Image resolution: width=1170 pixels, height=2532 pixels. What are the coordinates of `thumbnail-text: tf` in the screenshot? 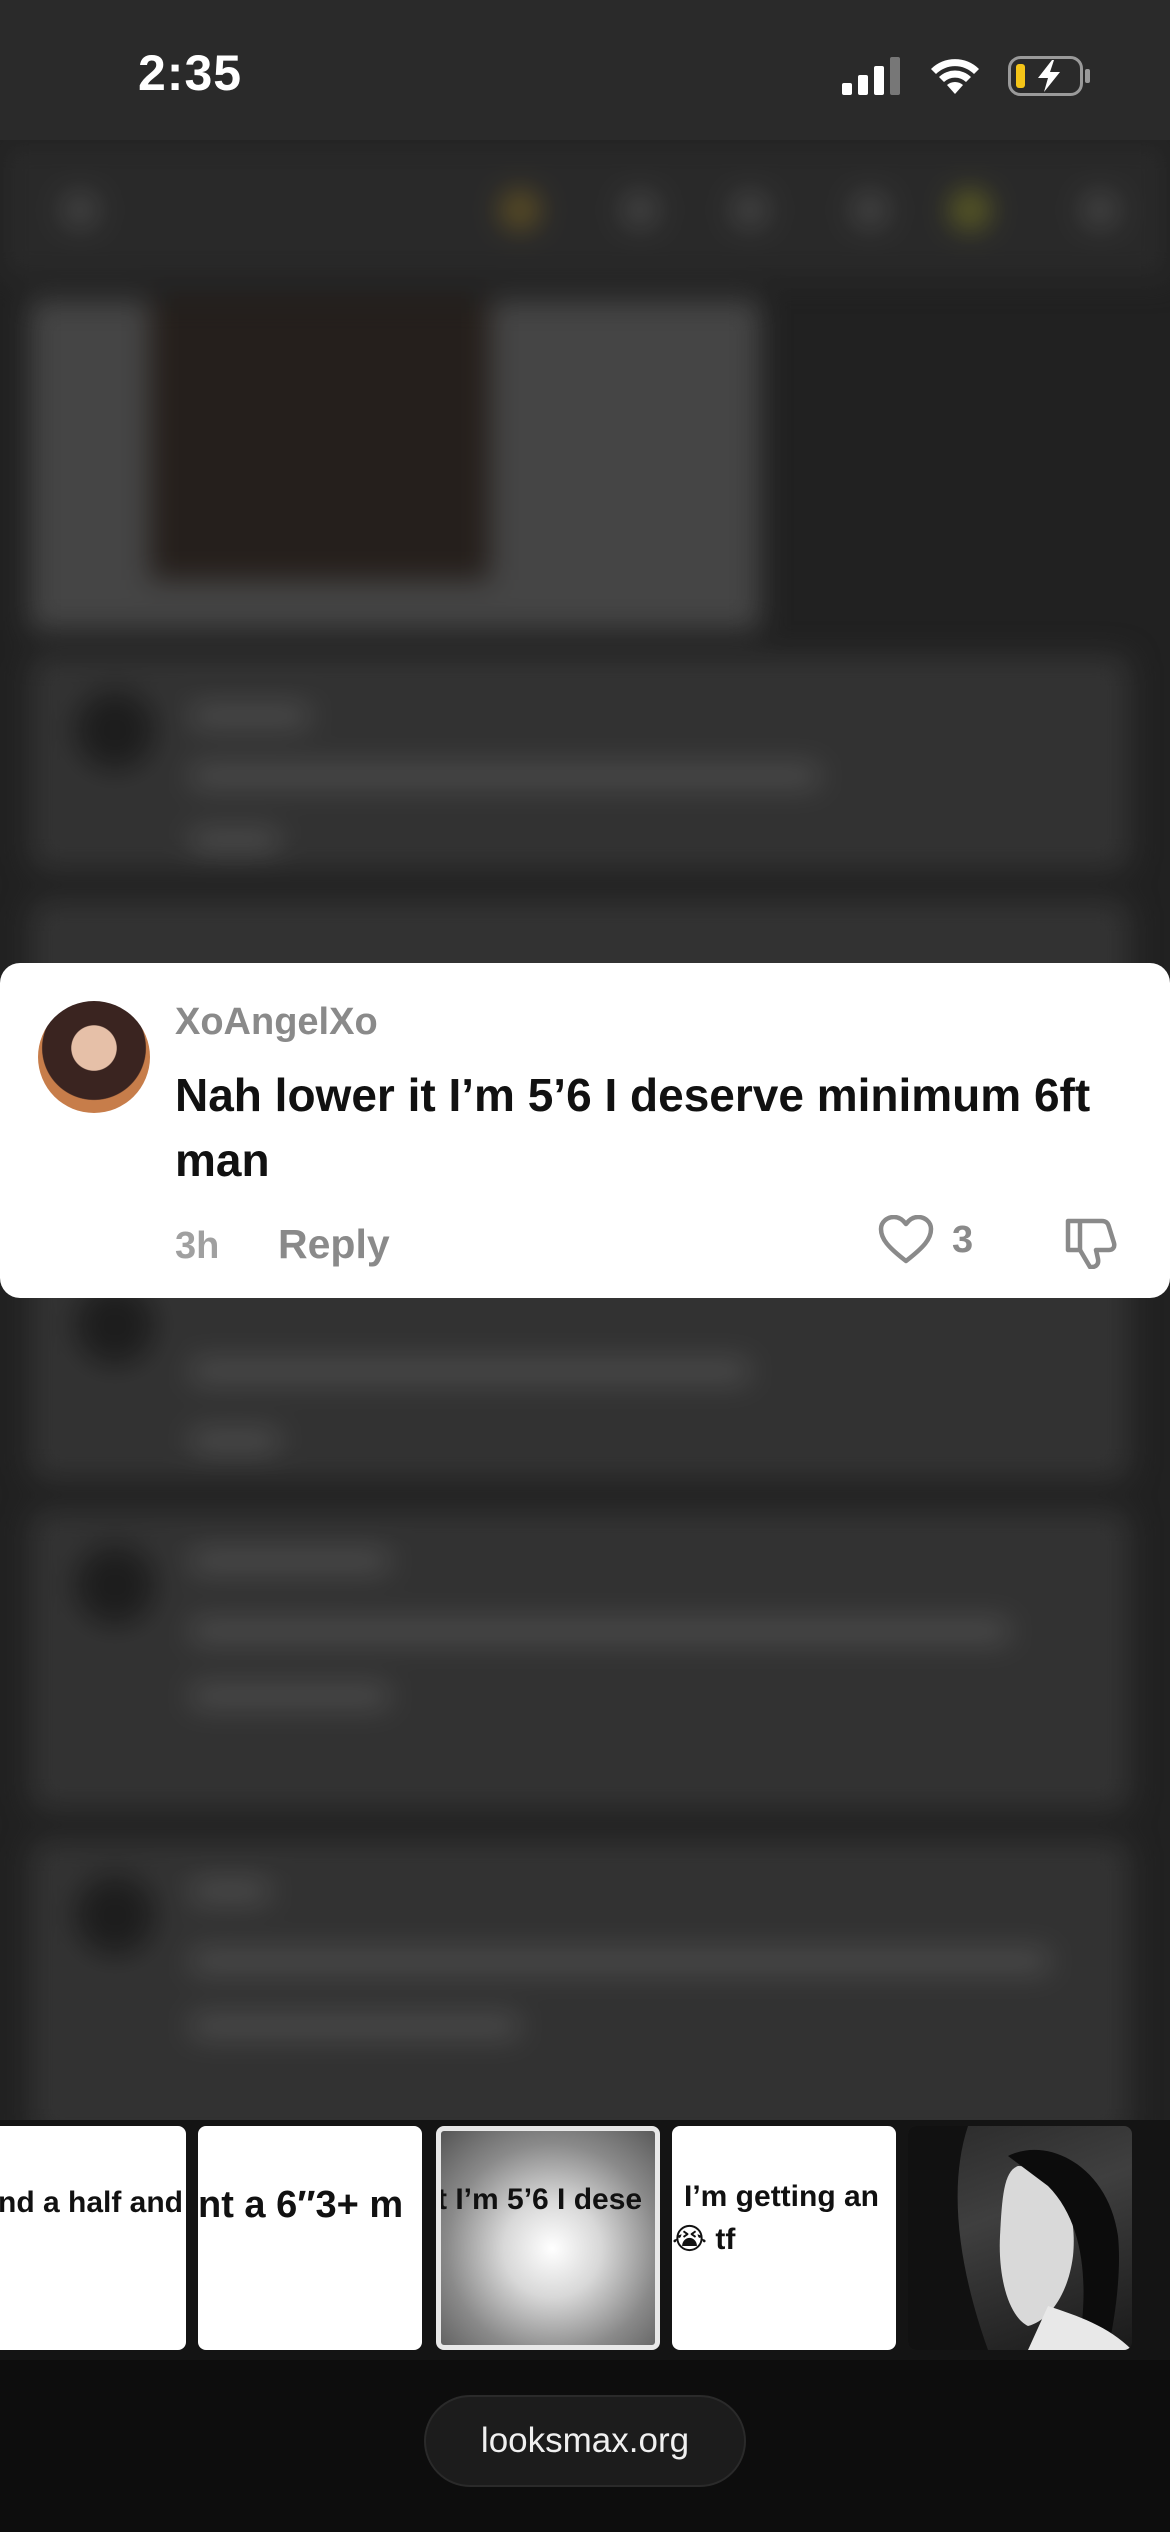 It's located at (725, 2239).